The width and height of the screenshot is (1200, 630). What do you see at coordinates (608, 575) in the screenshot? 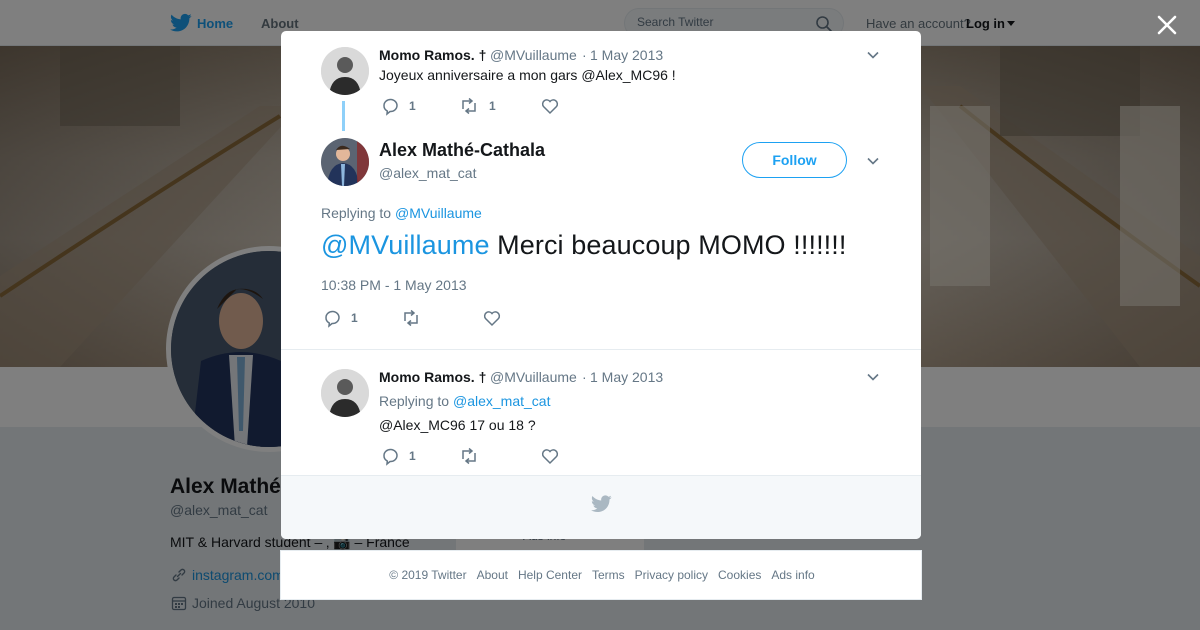
I see `footer-link-terms: Terms` at bounding box center [608, 575].